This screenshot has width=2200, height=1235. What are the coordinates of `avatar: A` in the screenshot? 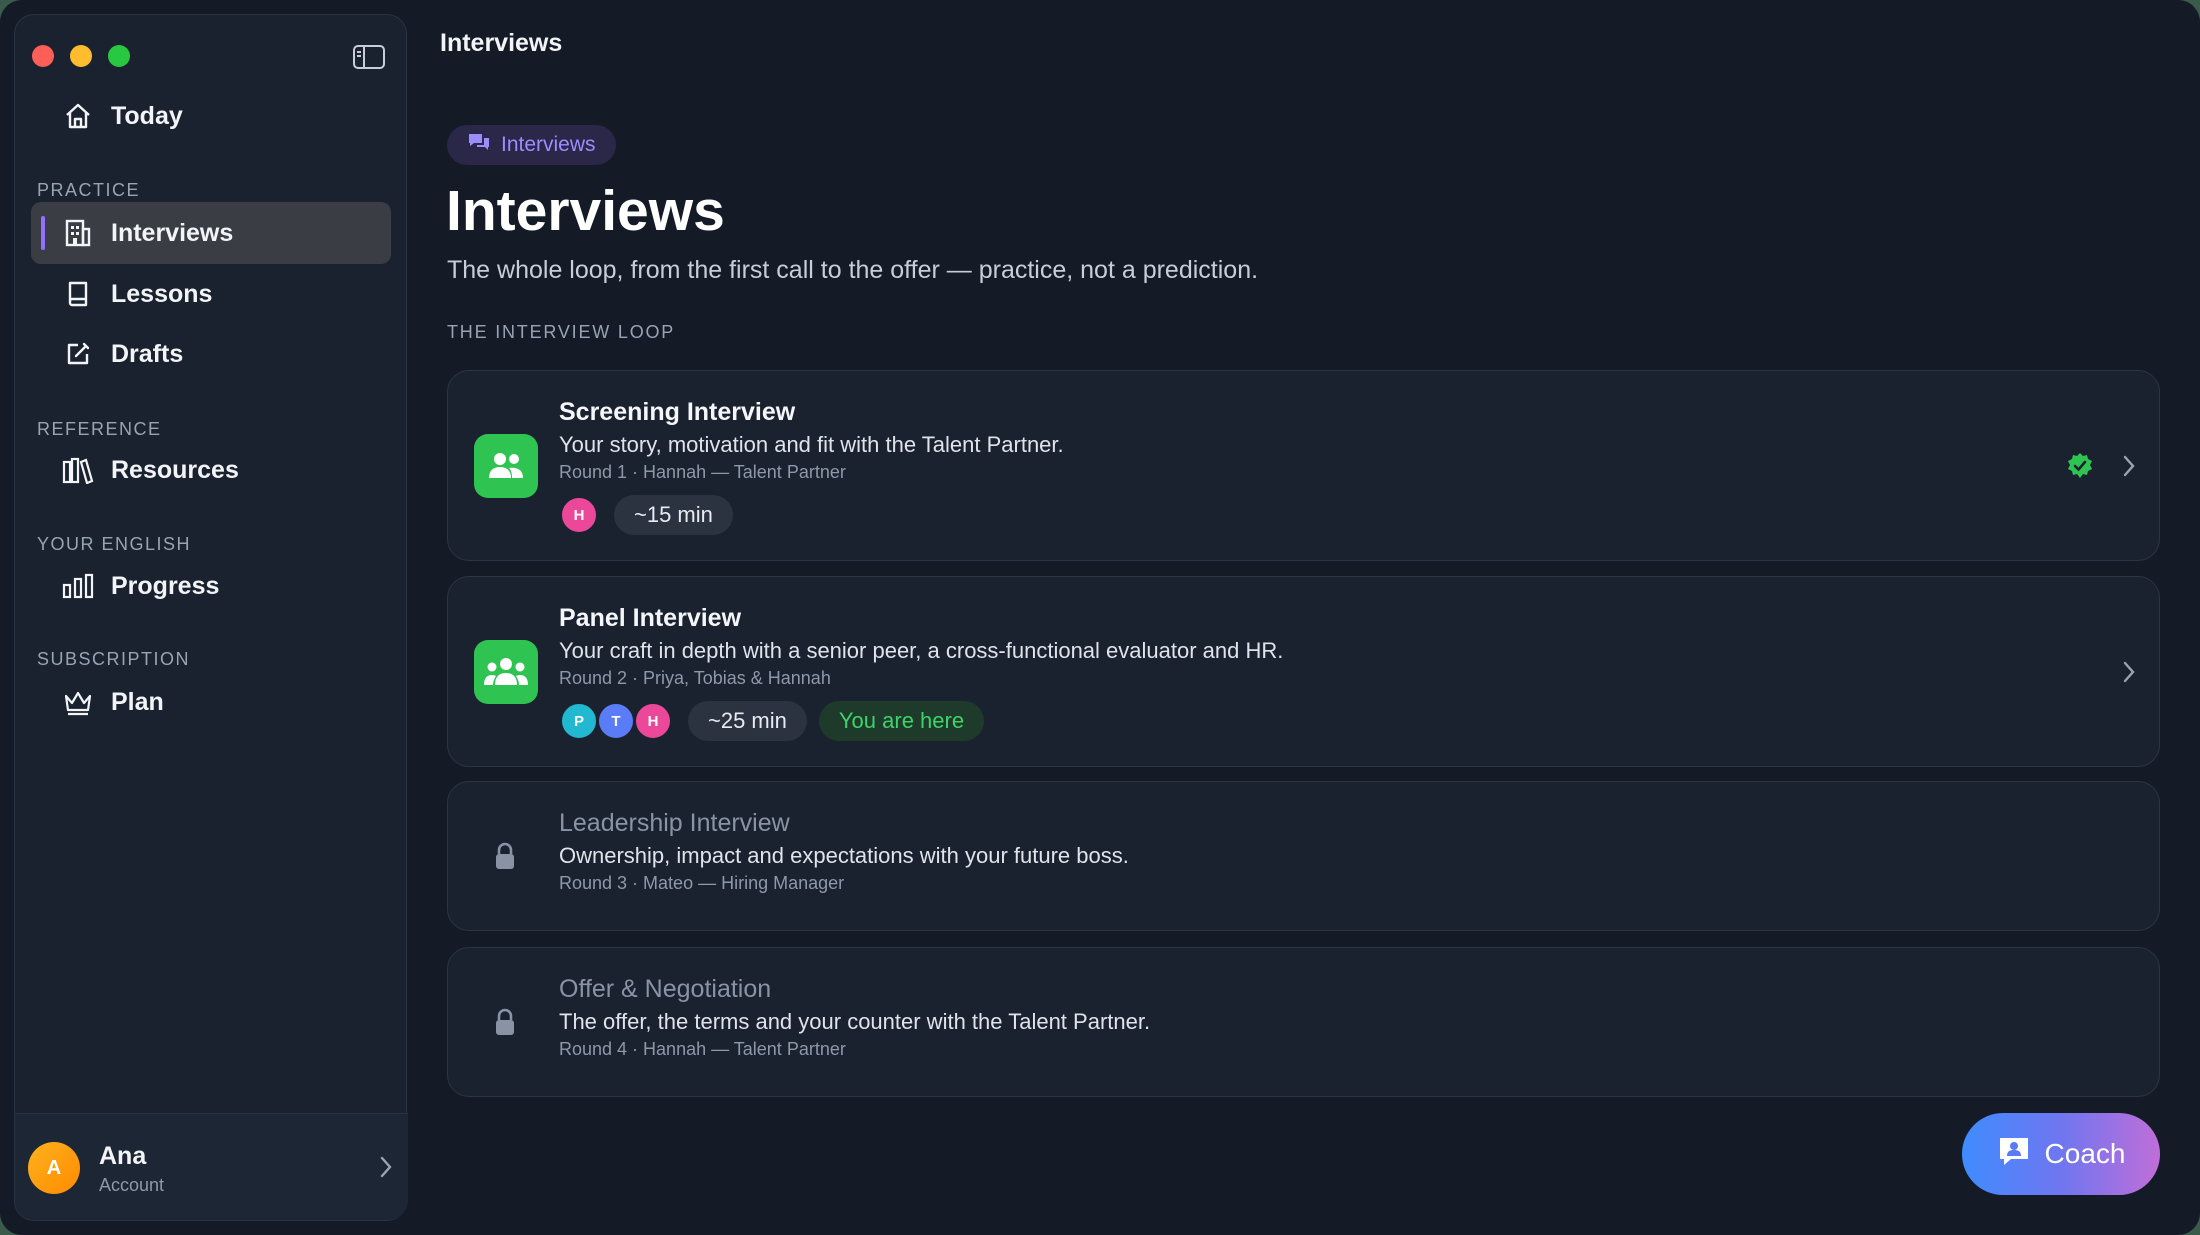 It's located at (54, 1168).